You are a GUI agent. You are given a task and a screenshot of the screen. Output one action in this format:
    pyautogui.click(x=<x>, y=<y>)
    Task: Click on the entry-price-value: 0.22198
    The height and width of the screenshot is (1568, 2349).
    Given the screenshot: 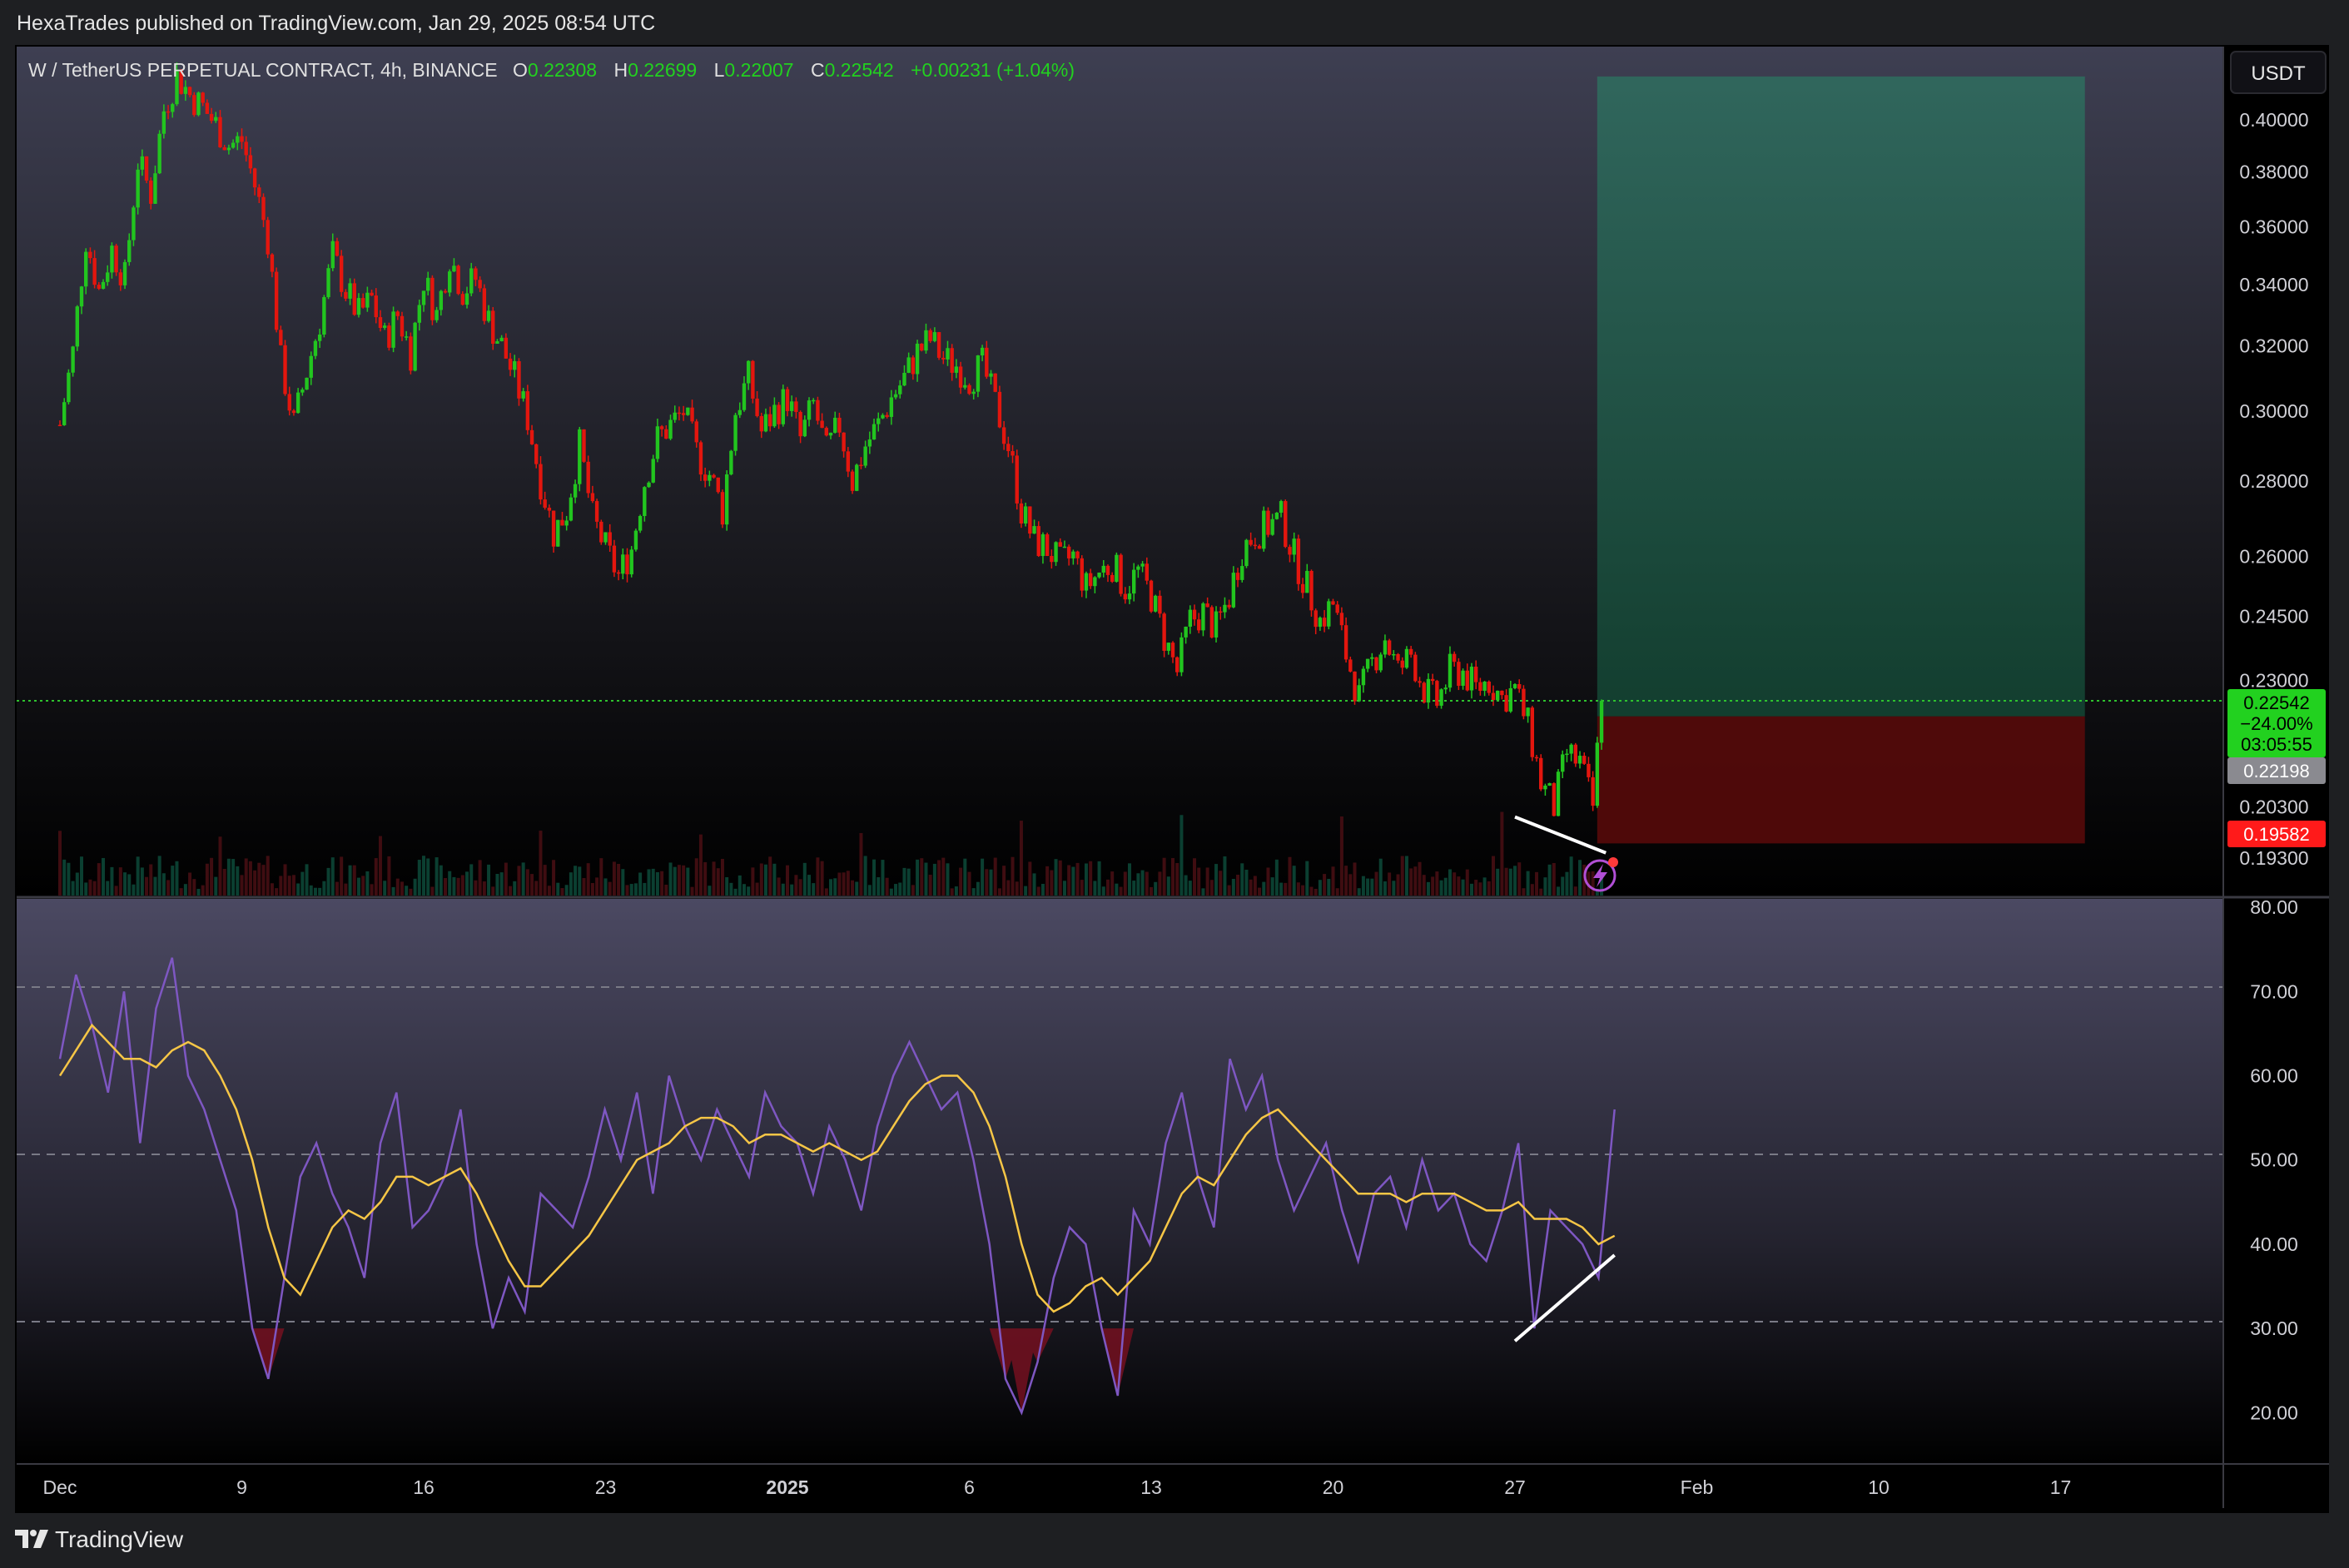 What is the action you would take?
    pyautogui.click(x=2276, y=771)
    